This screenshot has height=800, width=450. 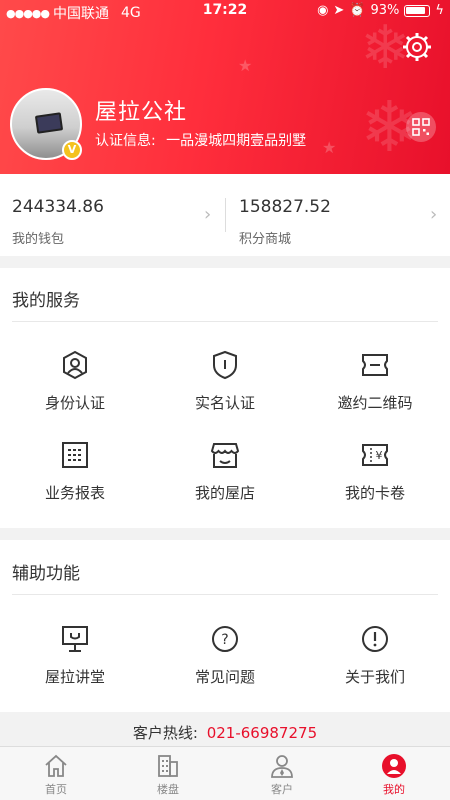 I want to click on status-bar: ●●●●● 中国联通 4G 17:22 ◉ ➤ ⏰ 93% ϟ, so click(x=225, y=11).